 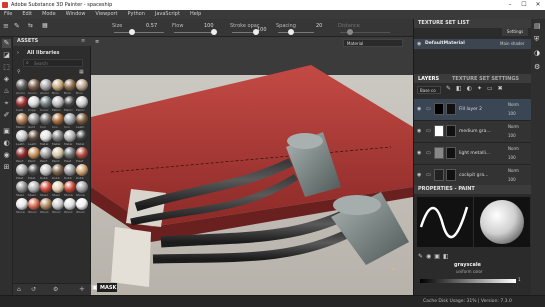 What do you see at coordinates (537, 26) in the screenshot?
I see `texture-set-icon: ▤` at bounding box center [537, 26].